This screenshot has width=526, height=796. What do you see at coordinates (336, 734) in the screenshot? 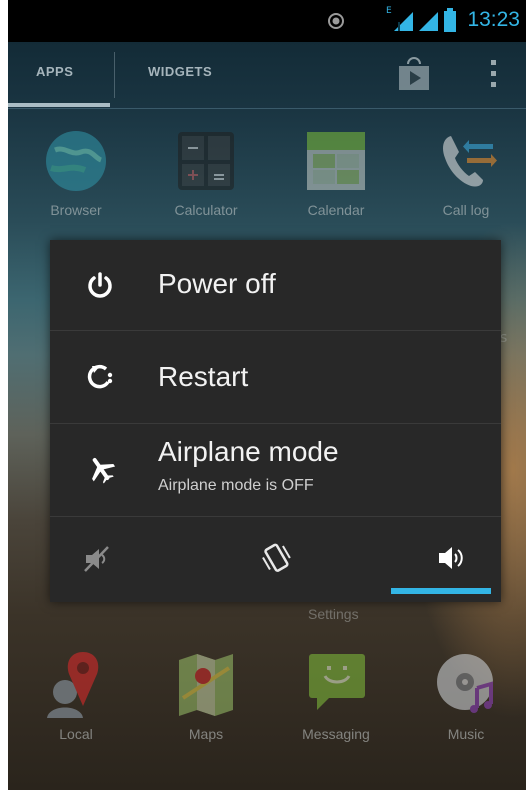
I see `app-label: Messaging` at bounding box center [336, 734].